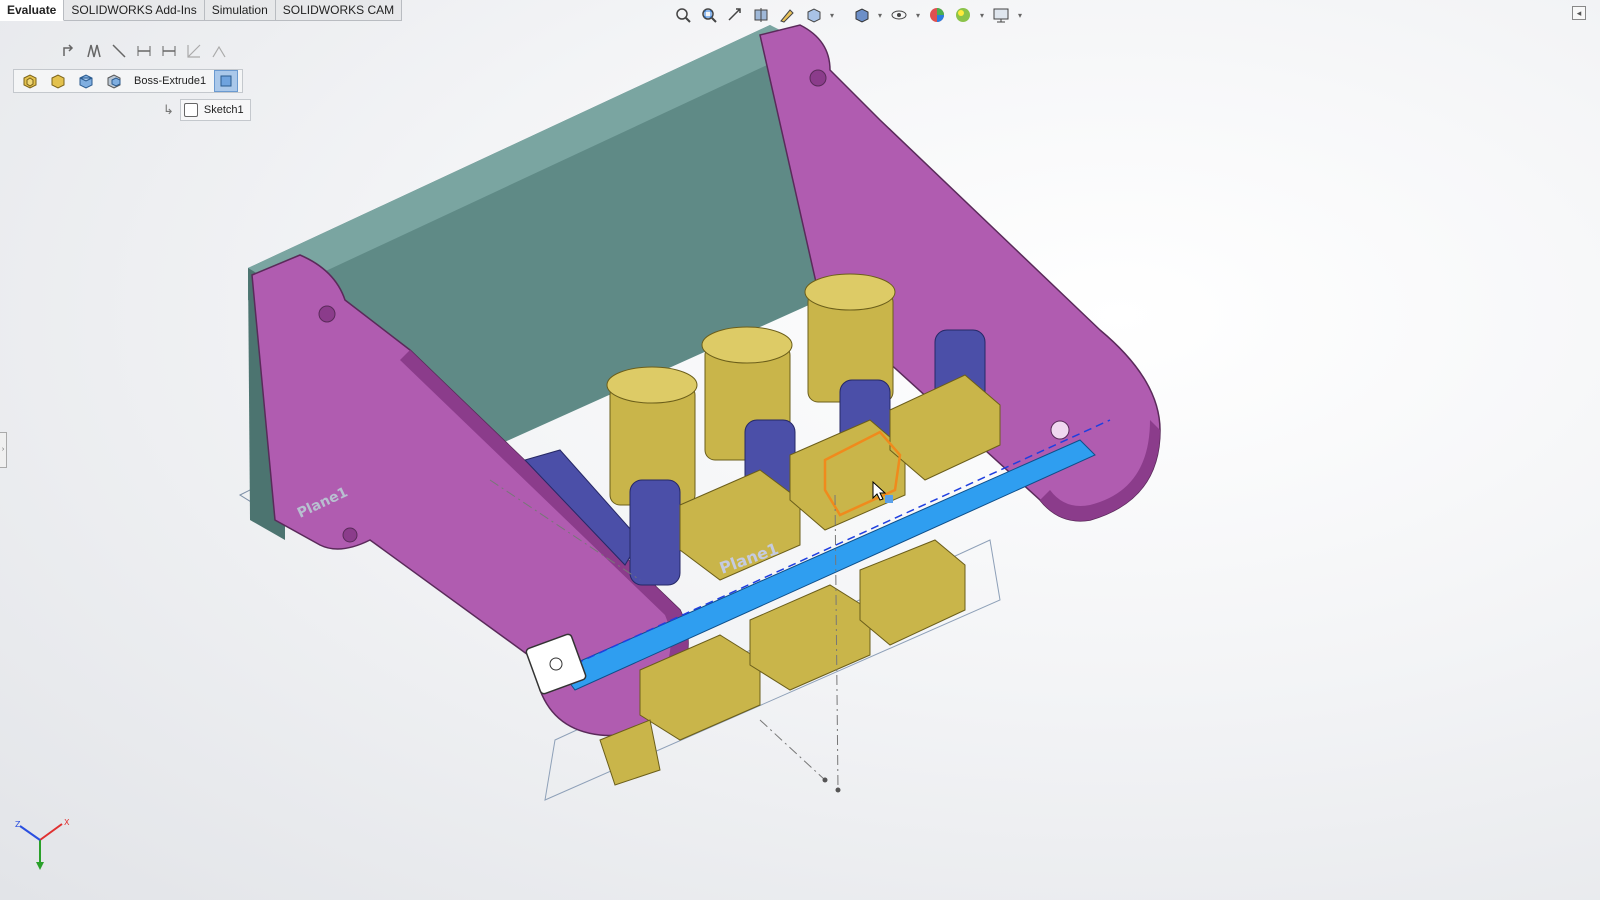 The image size is (1600, 900). What do you see at coordinates (683, 15) in the screenshot?
I see `zoom-to-fit-icon` at bounding box center [683, 15].